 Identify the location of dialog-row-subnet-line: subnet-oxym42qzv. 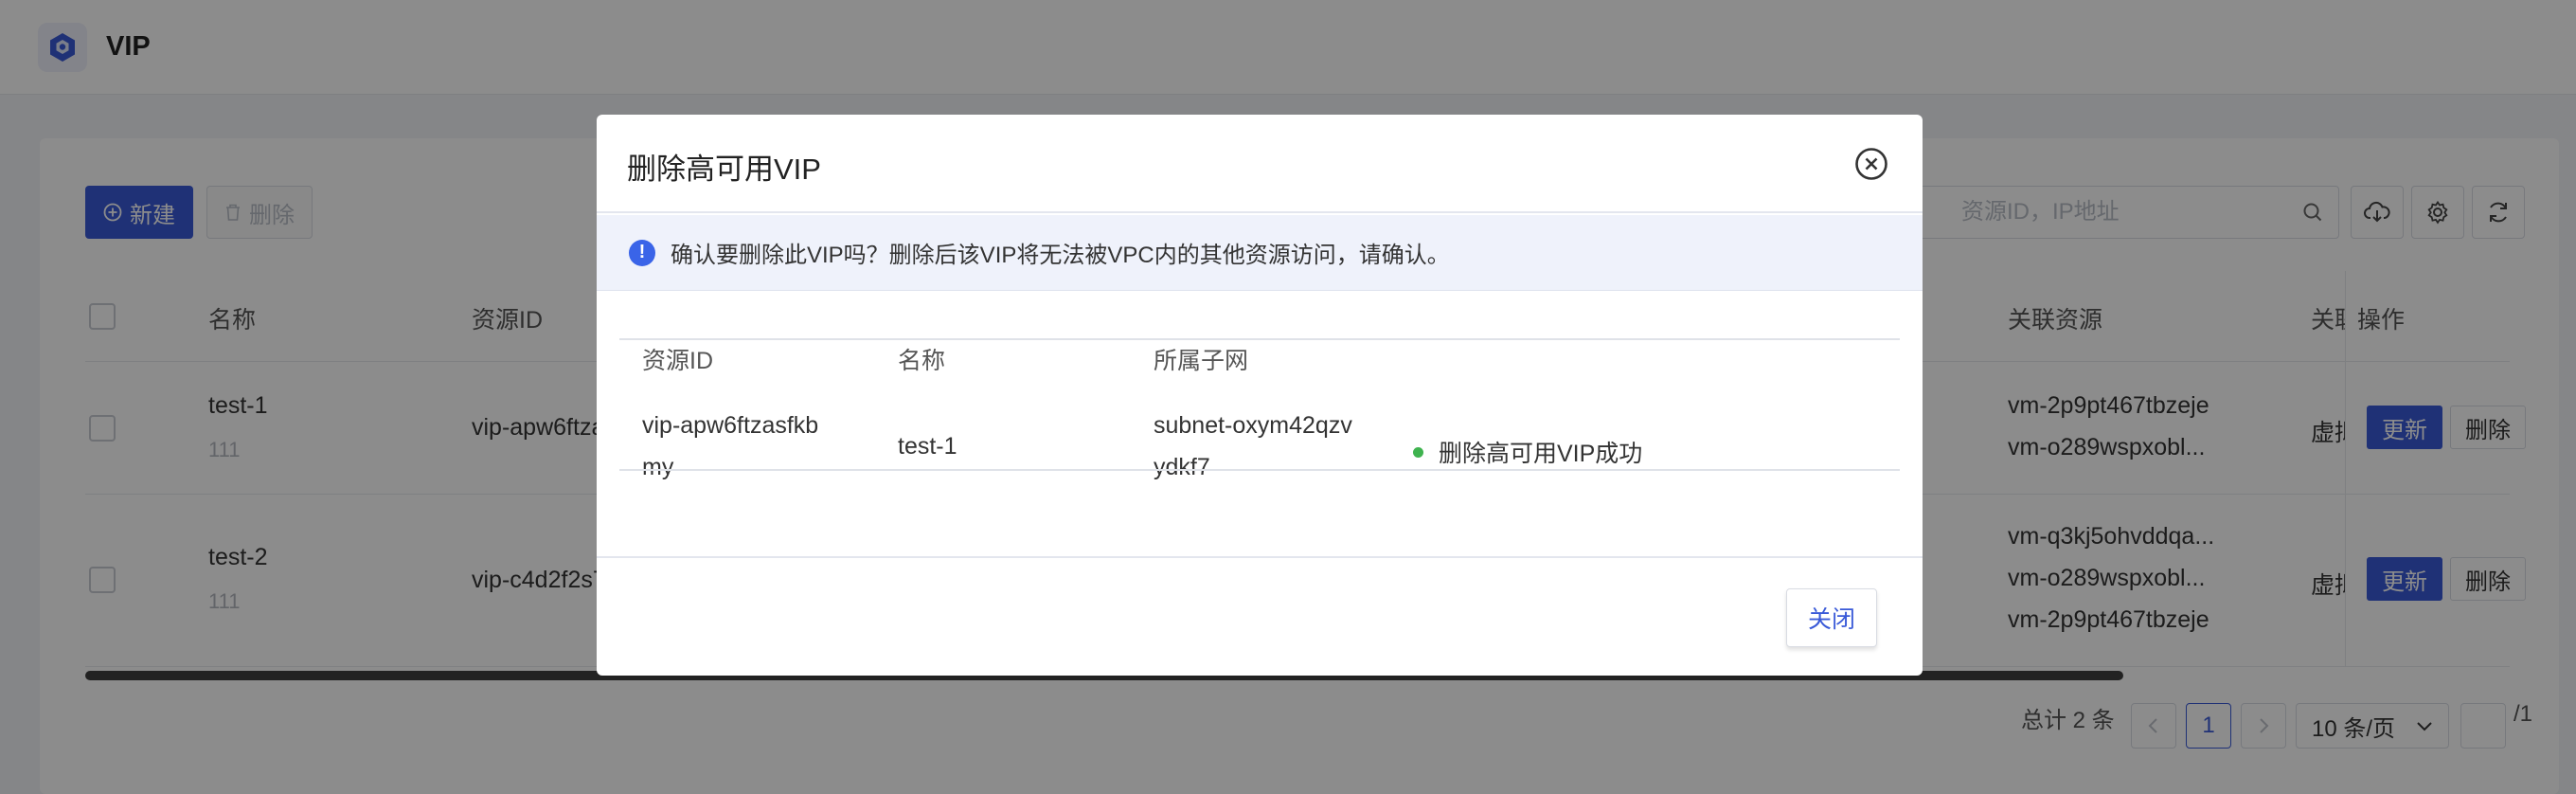
(1253, 425).